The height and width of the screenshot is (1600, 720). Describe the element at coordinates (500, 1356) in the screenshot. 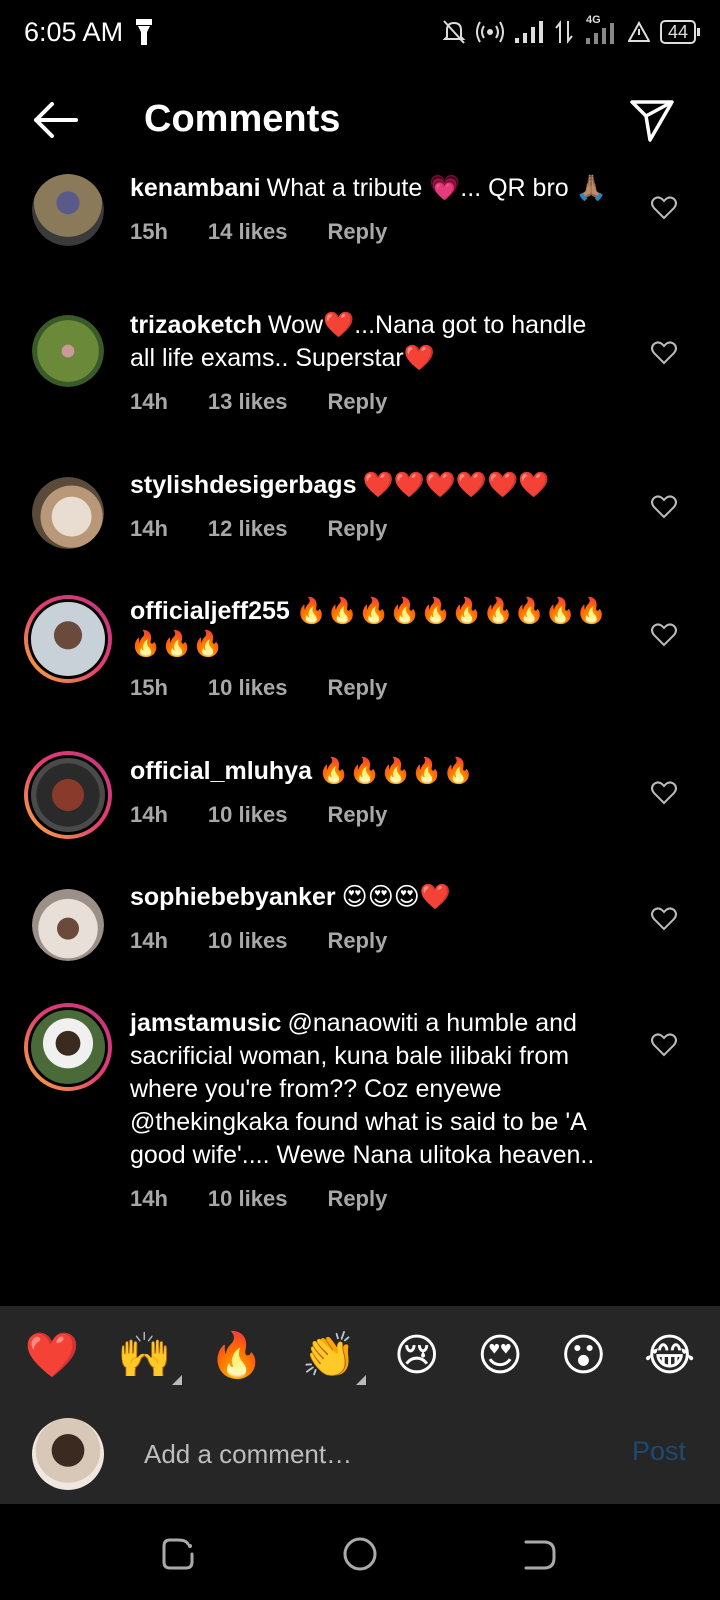

I see `reaction-heart-eyes: 😍` at that location.